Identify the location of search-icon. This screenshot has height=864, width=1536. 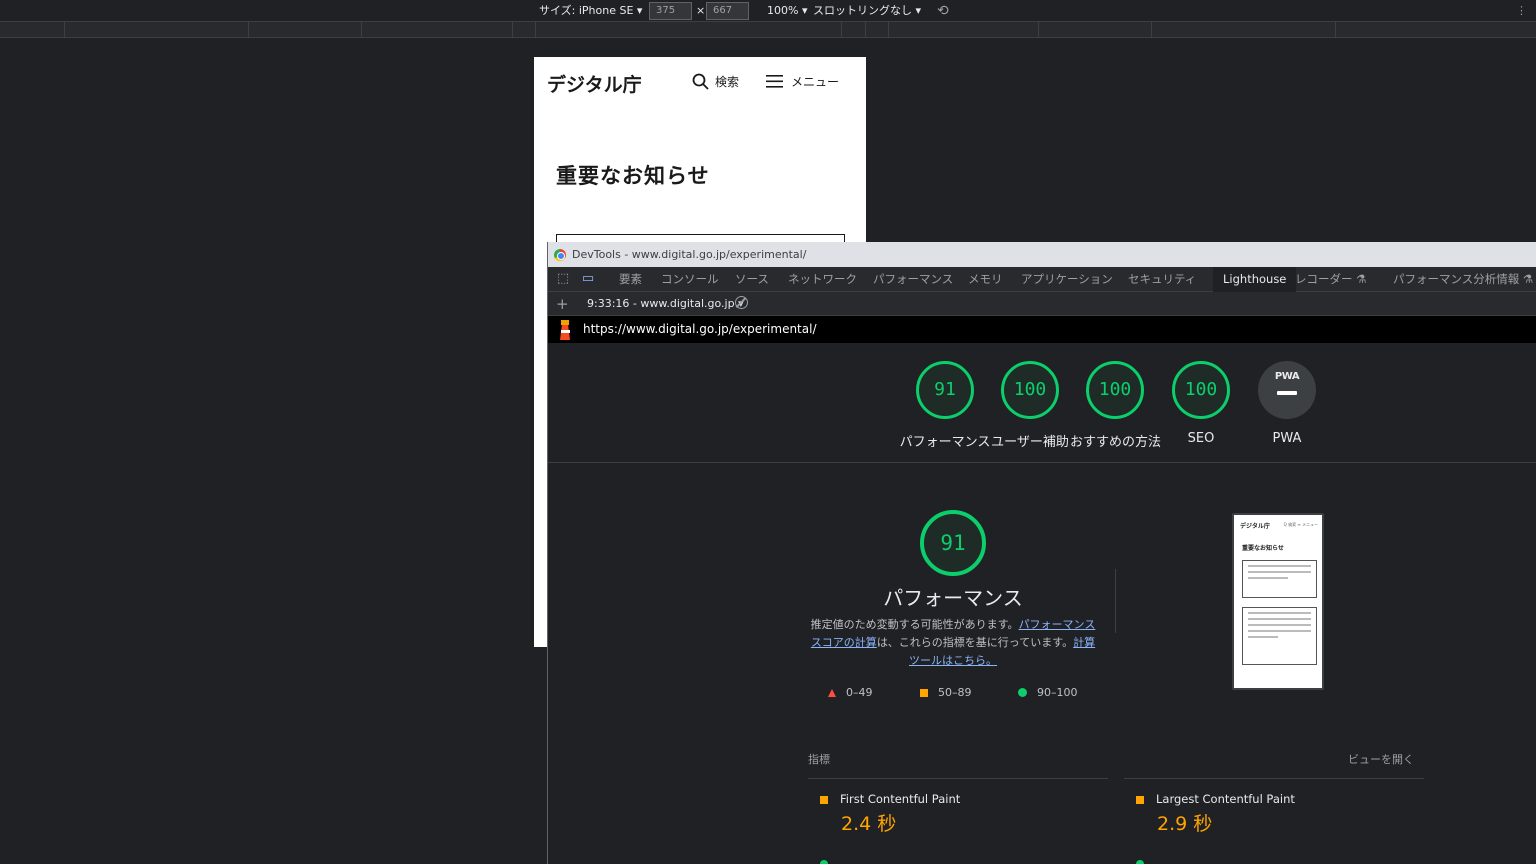
(700, 81).